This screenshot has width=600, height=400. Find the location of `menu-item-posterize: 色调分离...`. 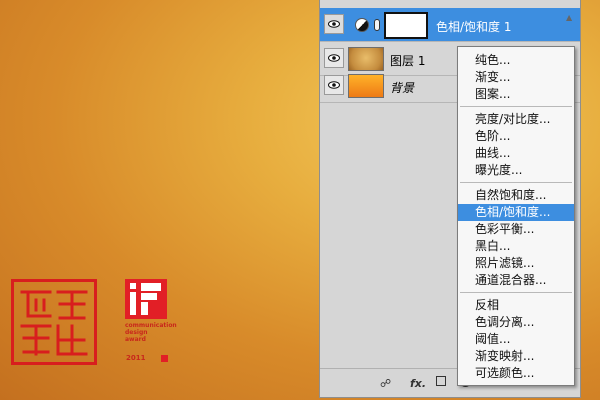

menu-item-posterize: 色调分离... is located at coordinates (516, 322).